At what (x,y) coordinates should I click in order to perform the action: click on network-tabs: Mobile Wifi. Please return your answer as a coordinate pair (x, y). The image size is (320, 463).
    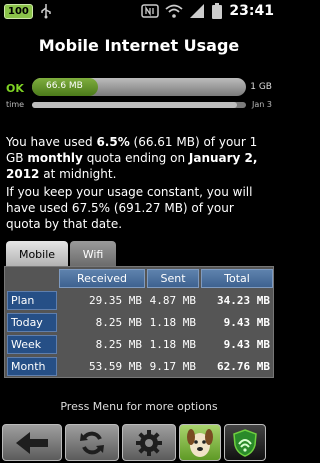
    Looking at the image, I should click on (61, 254).